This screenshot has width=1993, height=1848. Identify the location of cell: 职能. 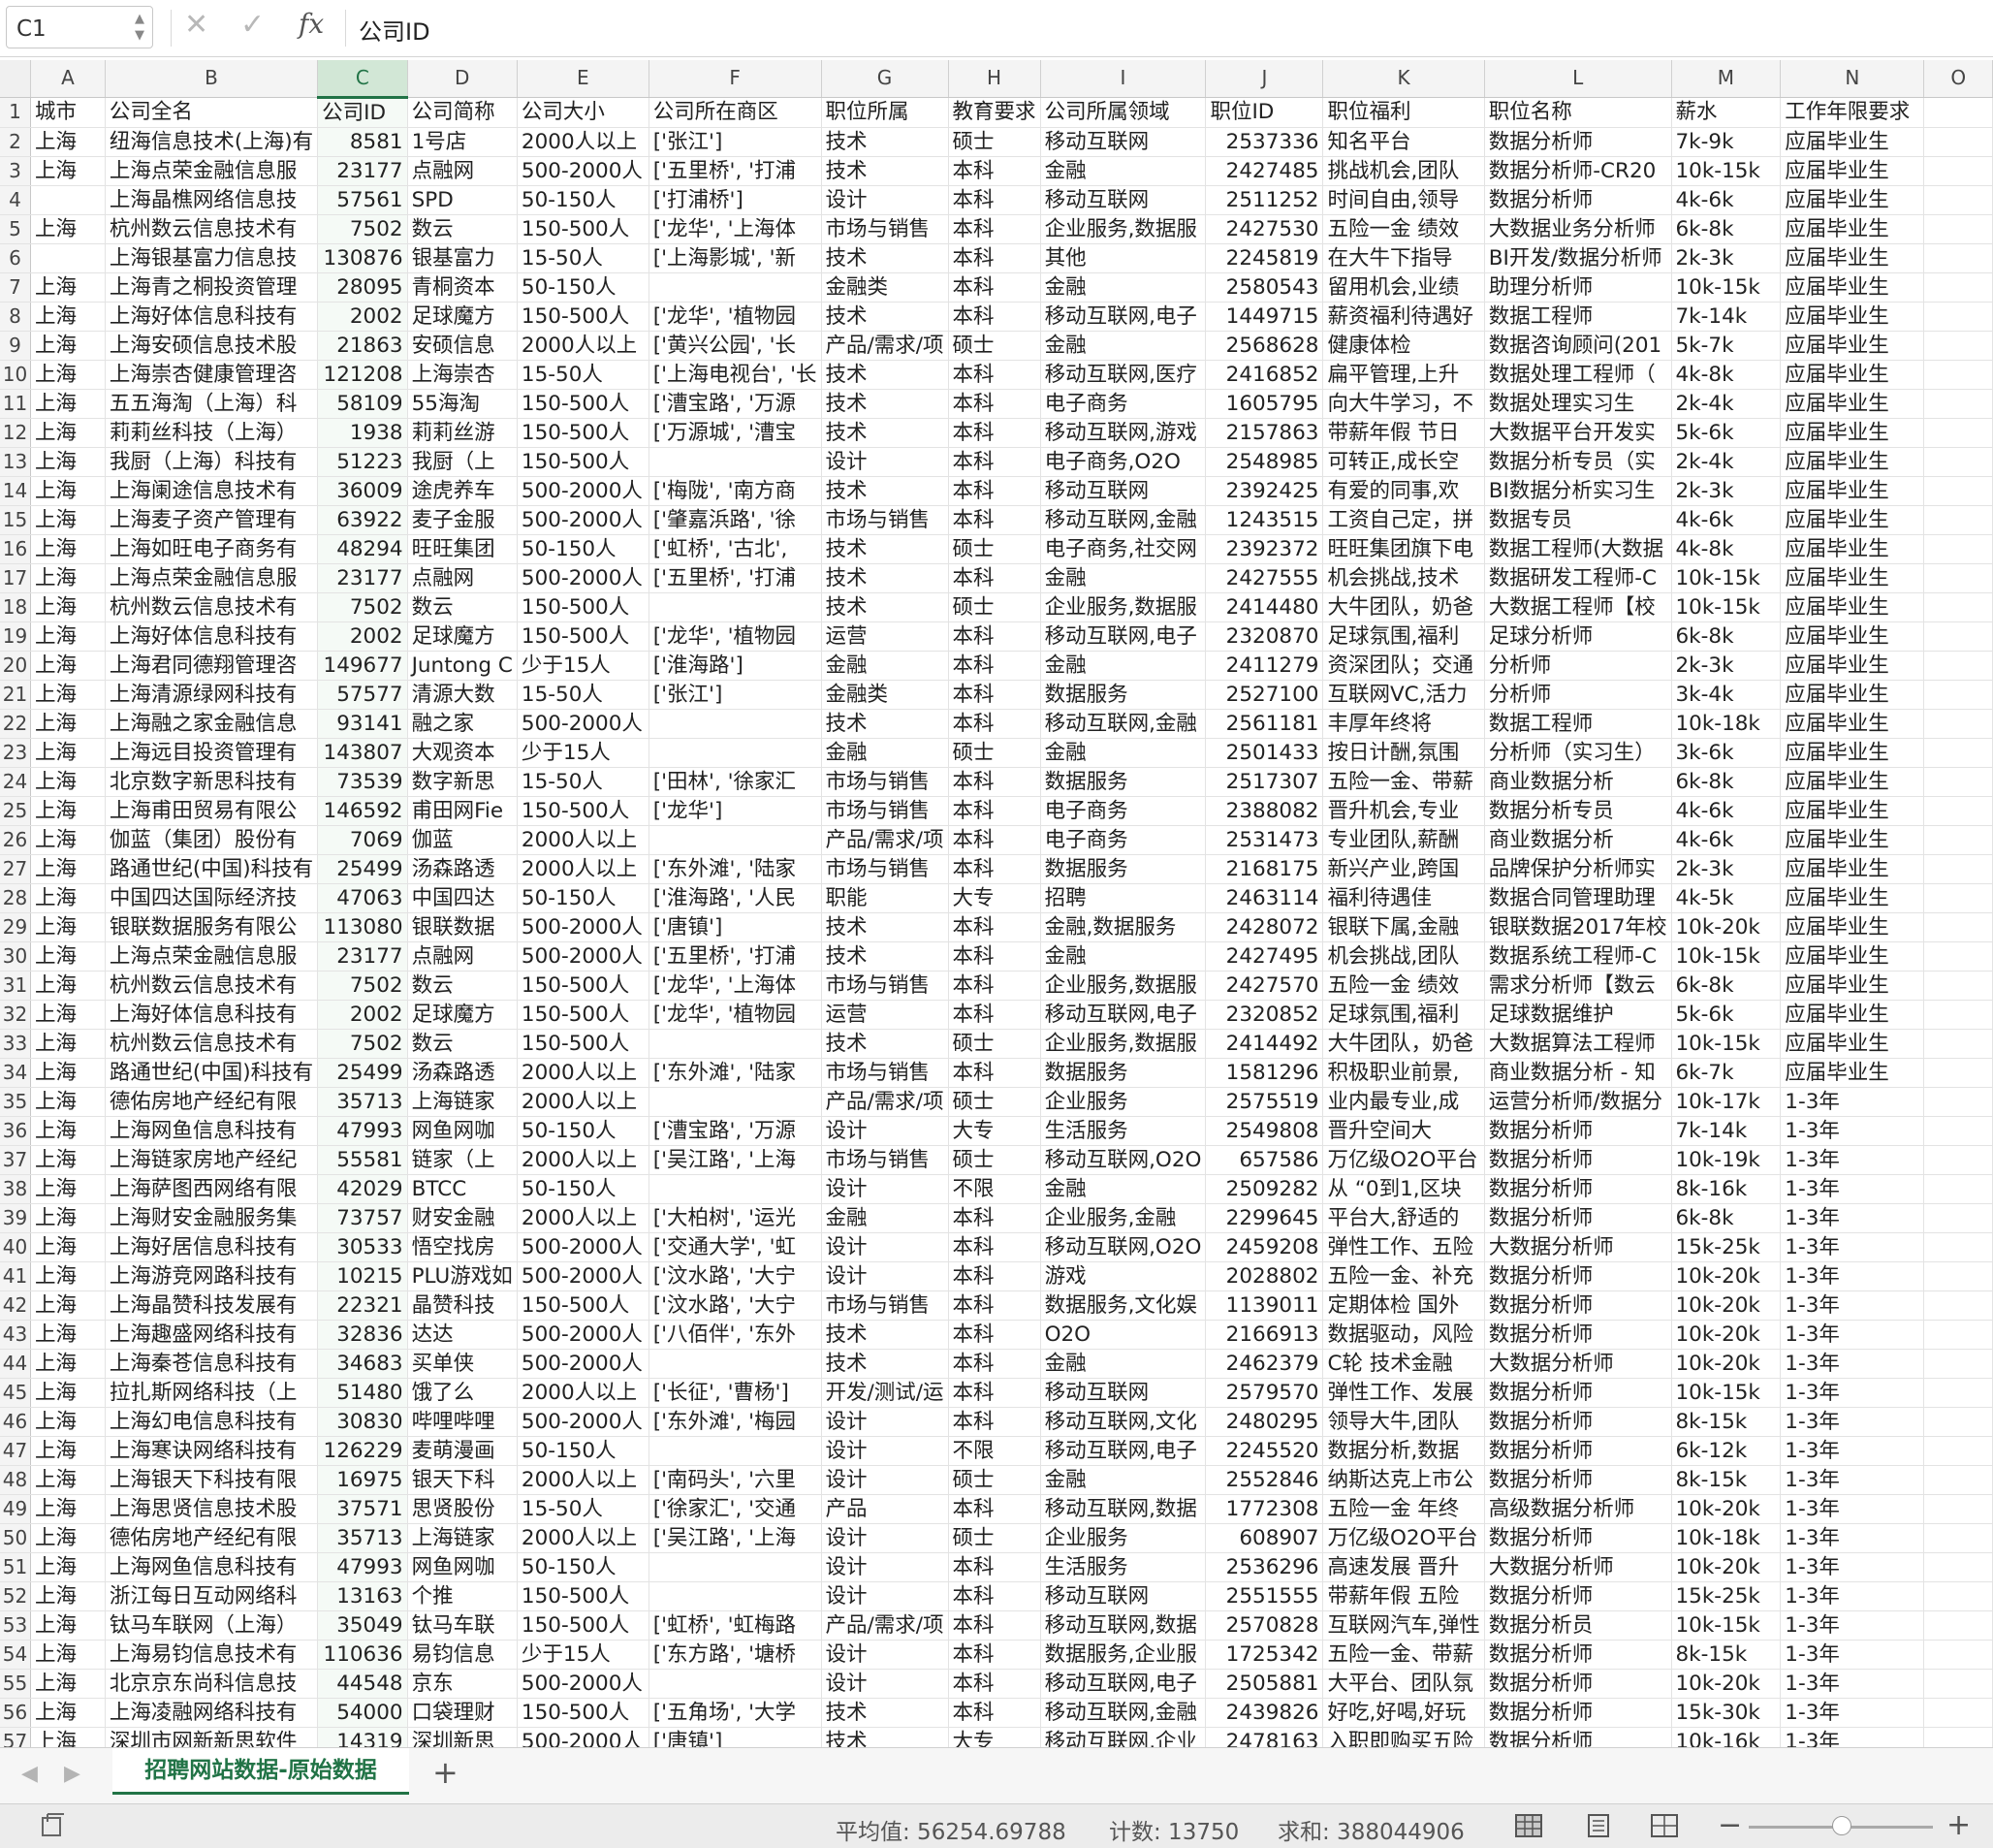
(885, 898).